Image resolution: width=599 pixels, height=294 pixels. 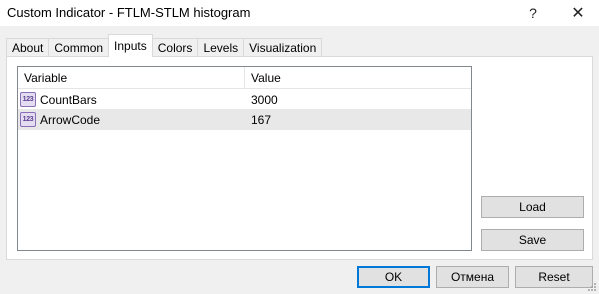 I want to click on tab-common: Common, so click(x=79, y=47).